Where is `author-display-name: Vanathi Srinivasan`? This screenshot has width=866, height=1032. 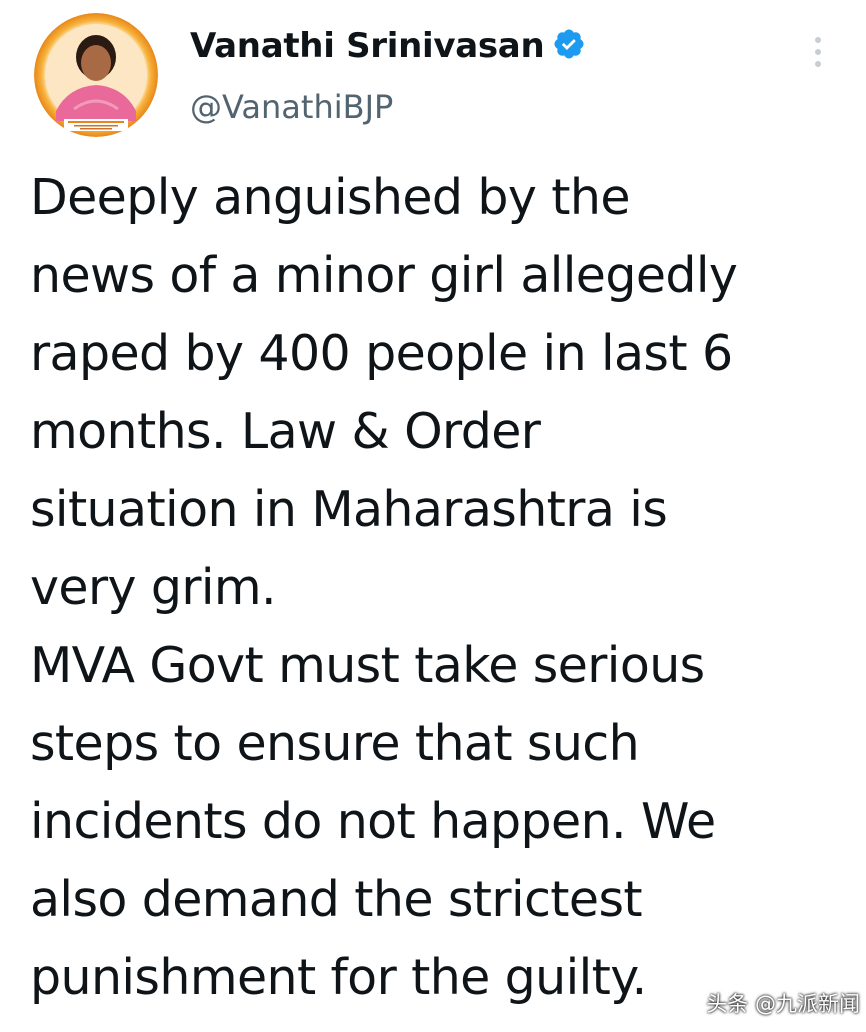 author-display-name: Vanathi Srinivasan is located at coordinates (388, 46).